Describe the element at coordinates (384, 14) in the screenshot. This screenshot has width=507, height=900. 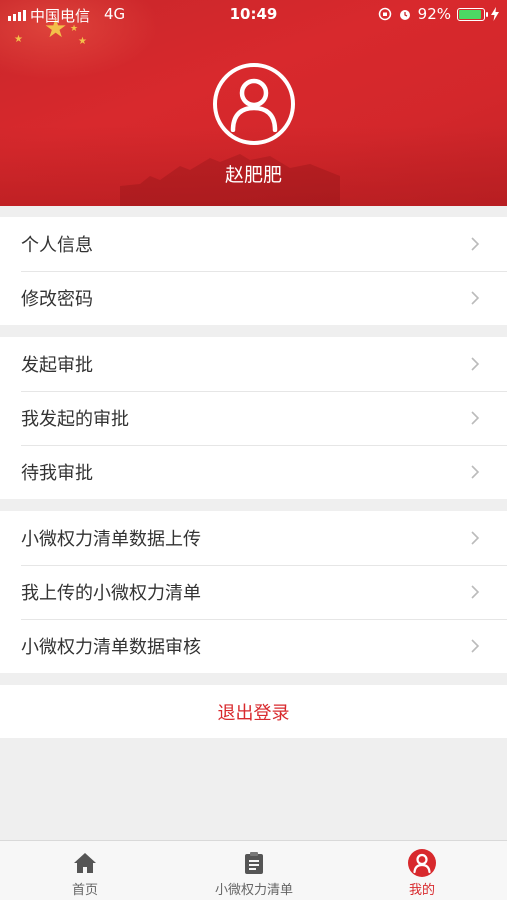
I see `rotation-lock-icon` at that location.